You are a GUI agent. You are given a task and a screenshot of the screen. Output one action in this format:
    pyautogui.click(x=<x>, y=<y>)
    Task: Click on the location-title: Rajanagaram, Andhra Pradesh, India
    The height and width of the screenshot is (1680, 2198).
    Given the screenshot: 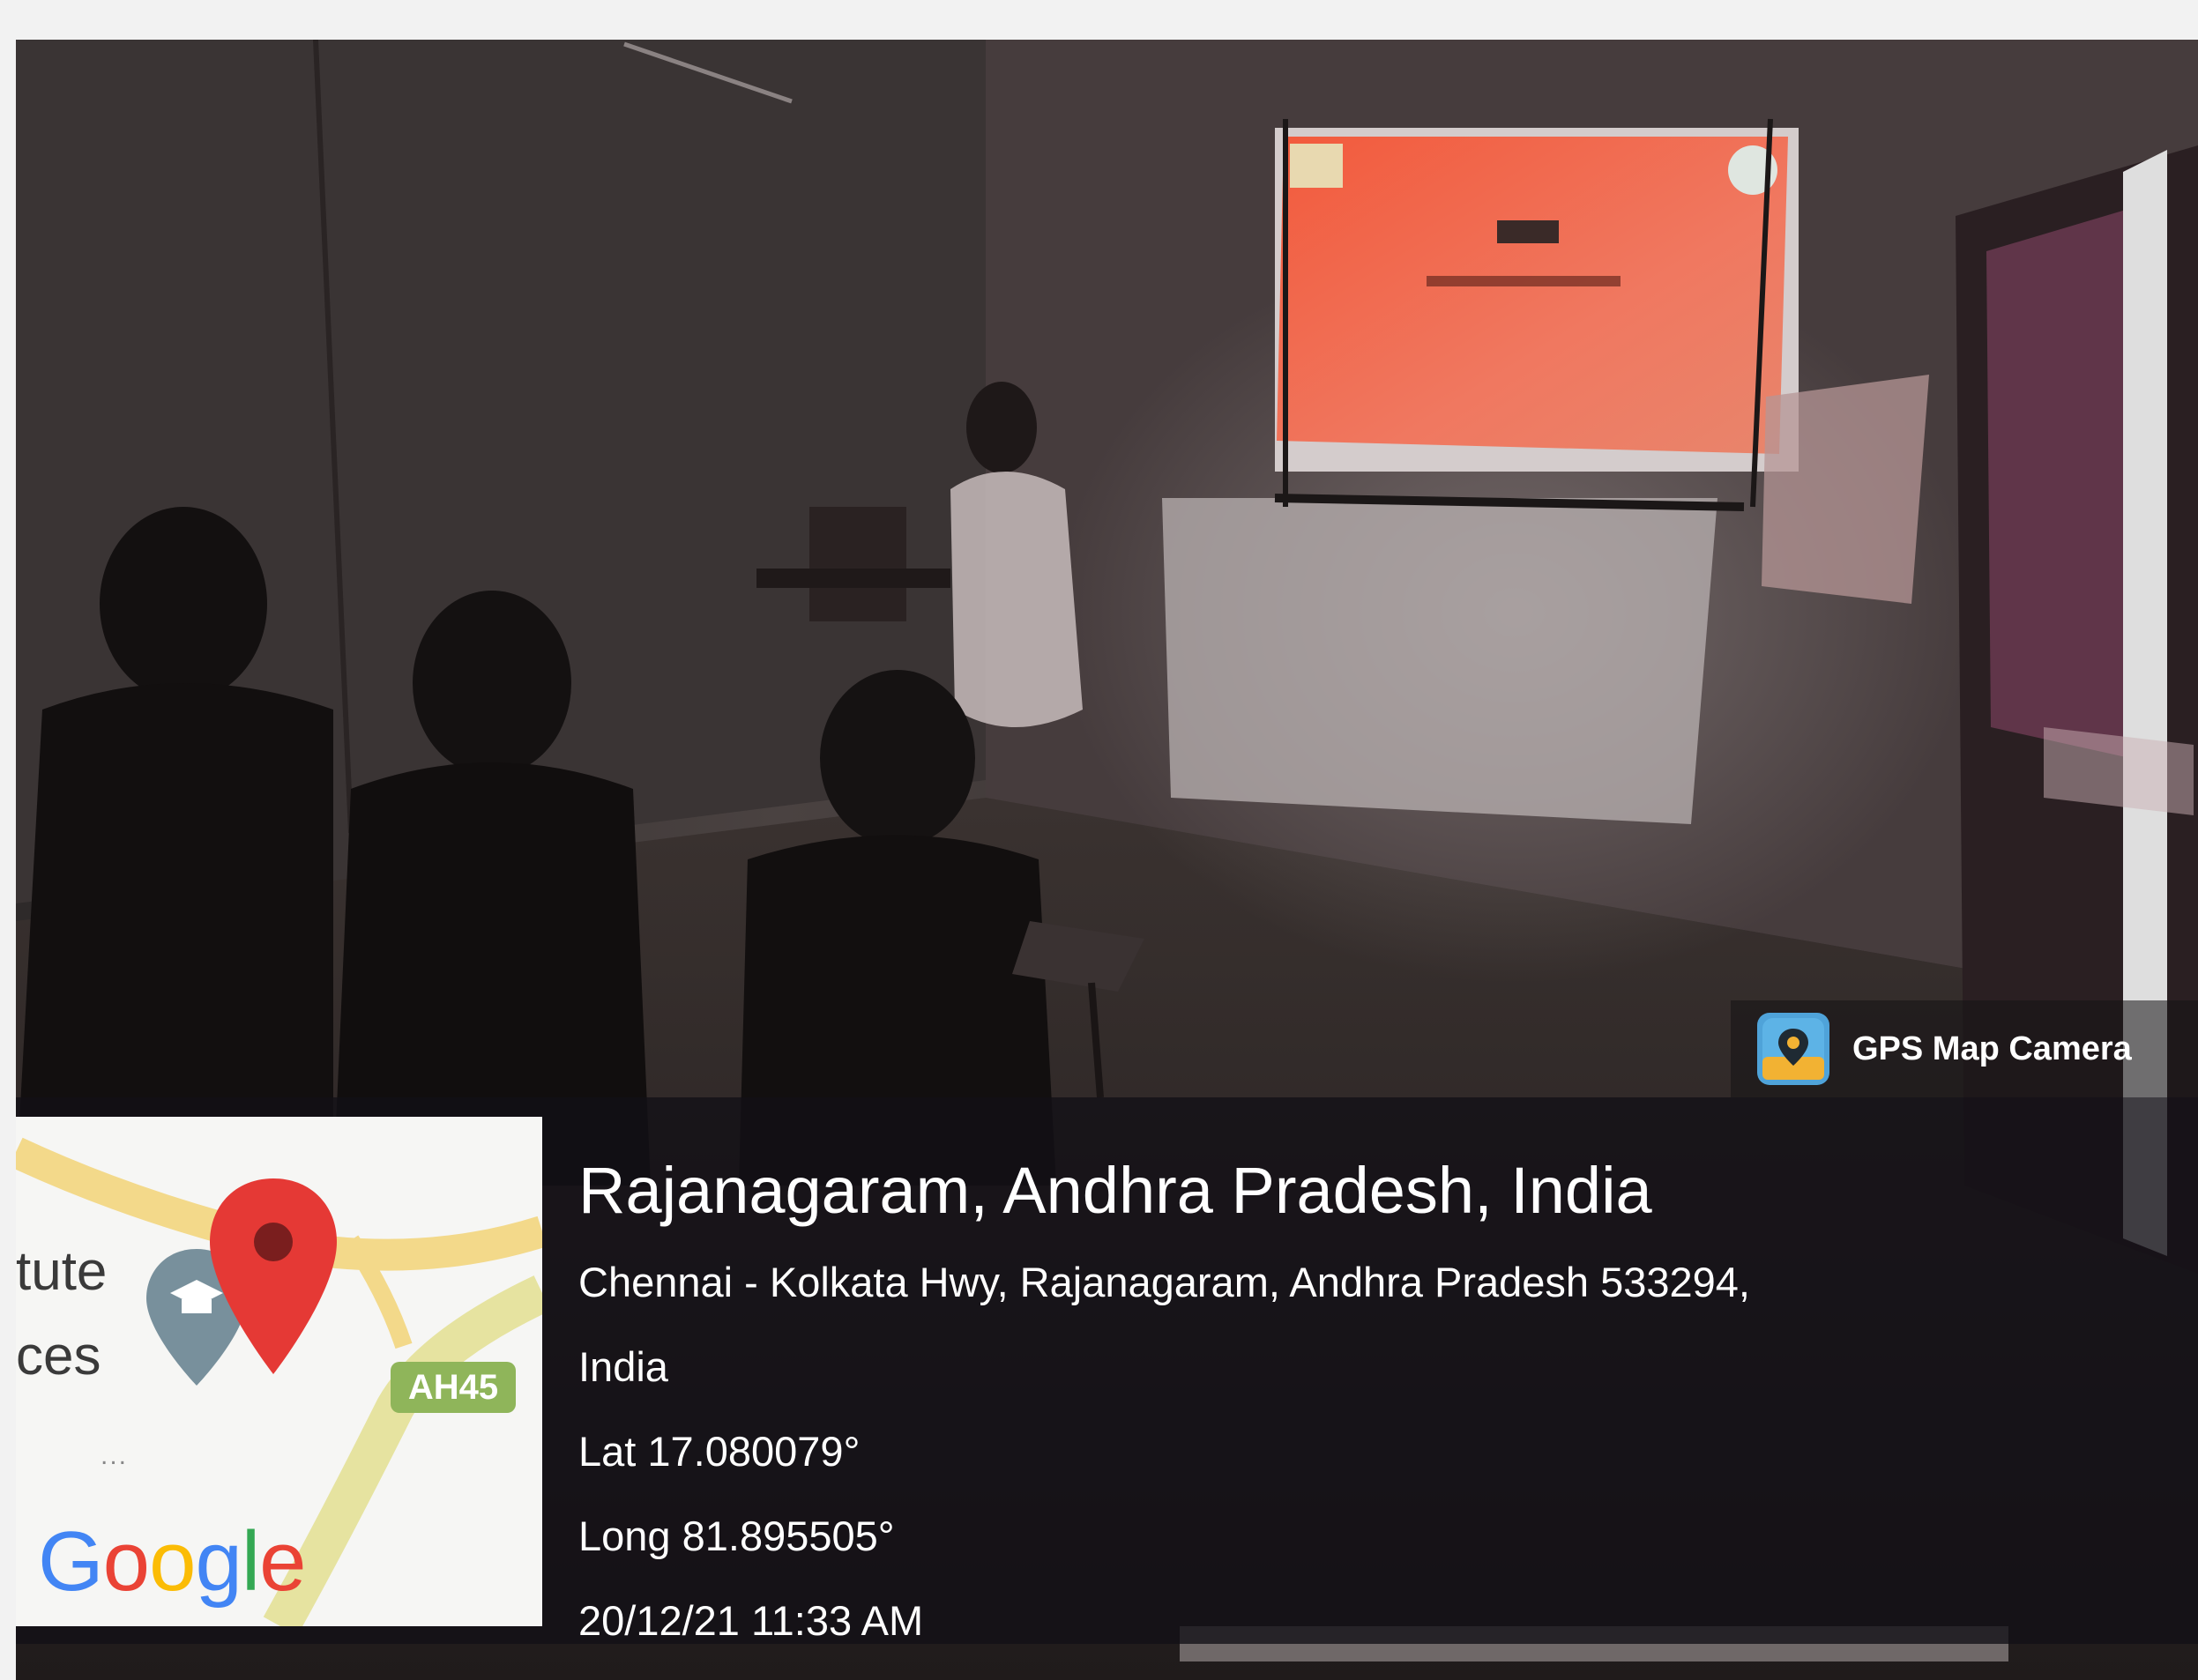 What is the action you would take?
    pyautogui.click(x=1115, y=1190)
    